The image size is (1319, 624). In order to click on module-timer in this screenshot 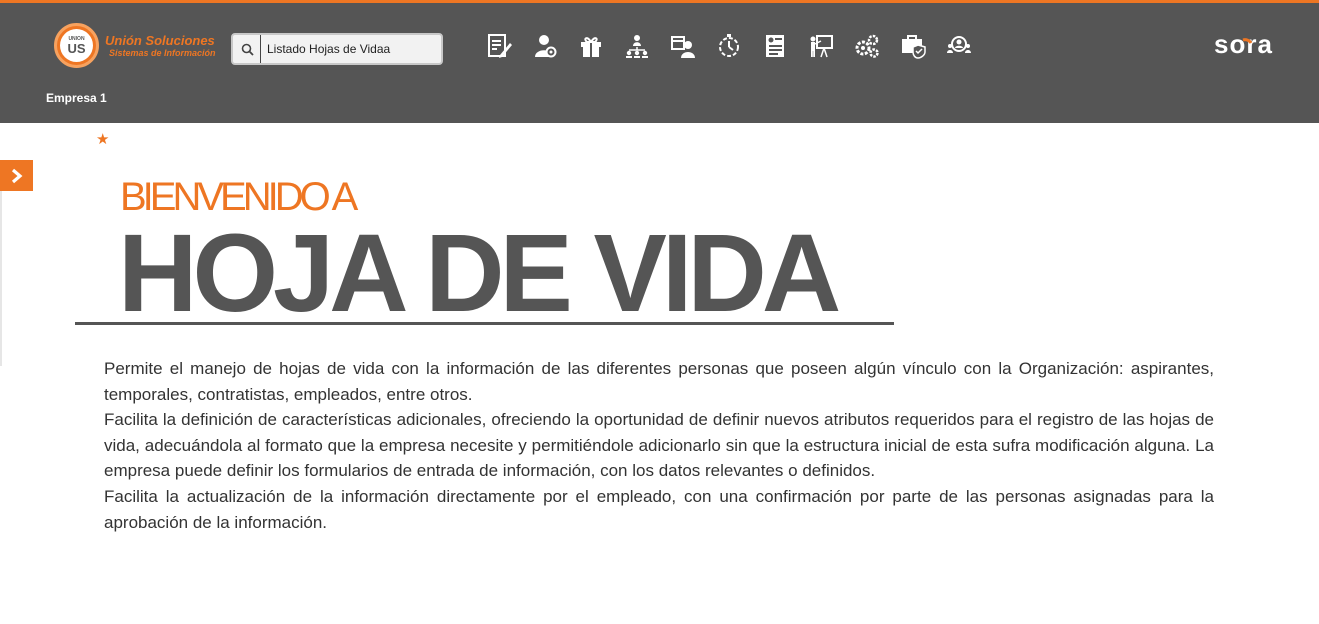, I will do `click(729, 46)`.